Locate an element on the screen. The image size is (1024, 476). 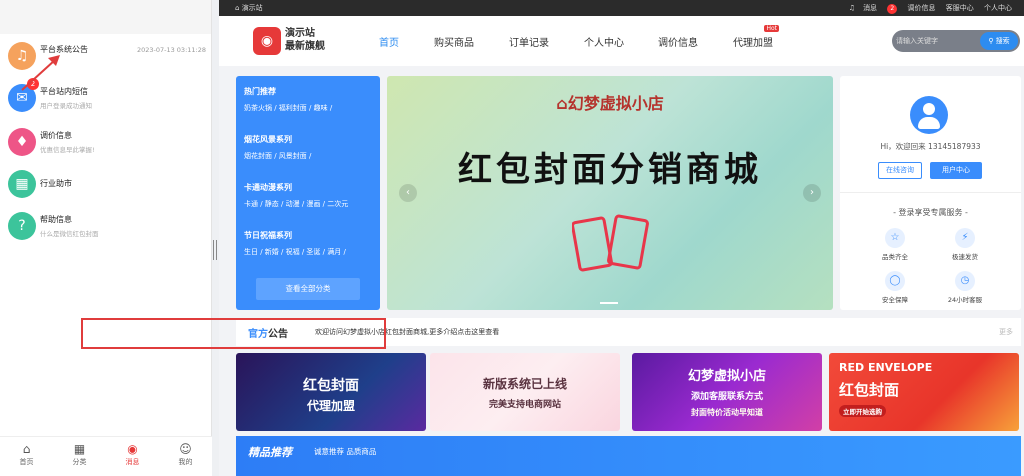
message-subtitle: 什么是微信红包封面 is located at coordinates (69, 234).